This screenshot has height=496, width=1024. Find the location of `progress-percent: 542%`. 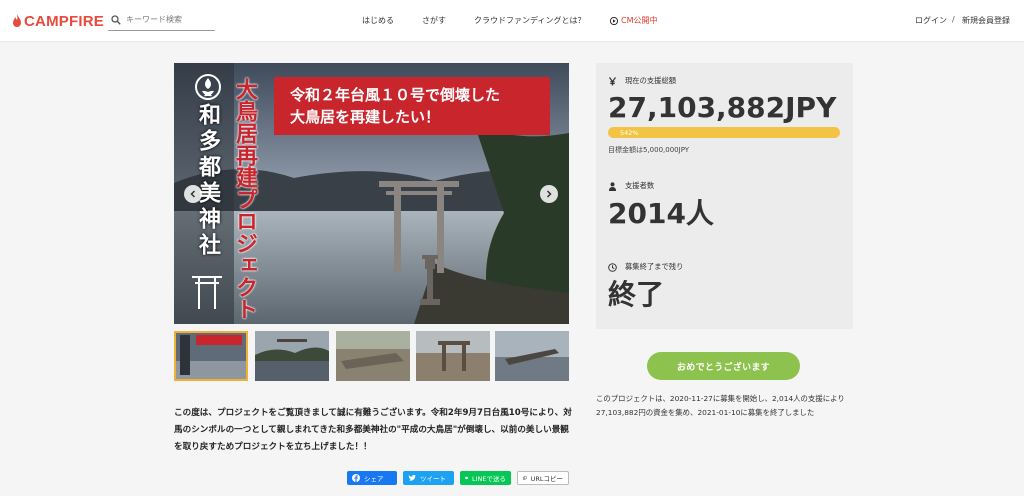

progress-percent: 542% is located at coordinates (629, 133).